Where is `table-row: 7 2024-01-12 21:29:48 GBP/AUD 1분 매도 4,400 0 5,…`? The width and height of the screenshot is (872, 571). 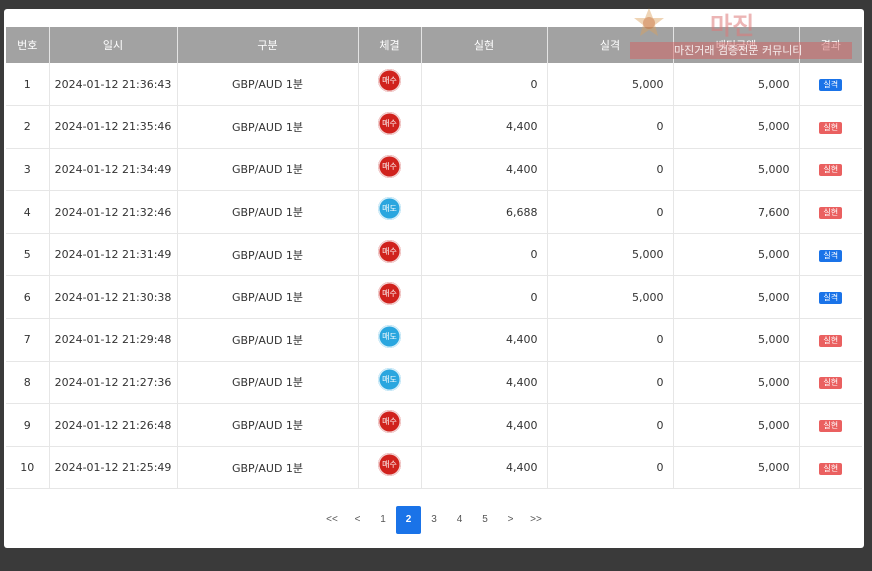 table-row: 7 2024-01-12 21:29:48 GBP/AUD 1분 매도 4,400 0 5,… is located at coordinates (434, 340).